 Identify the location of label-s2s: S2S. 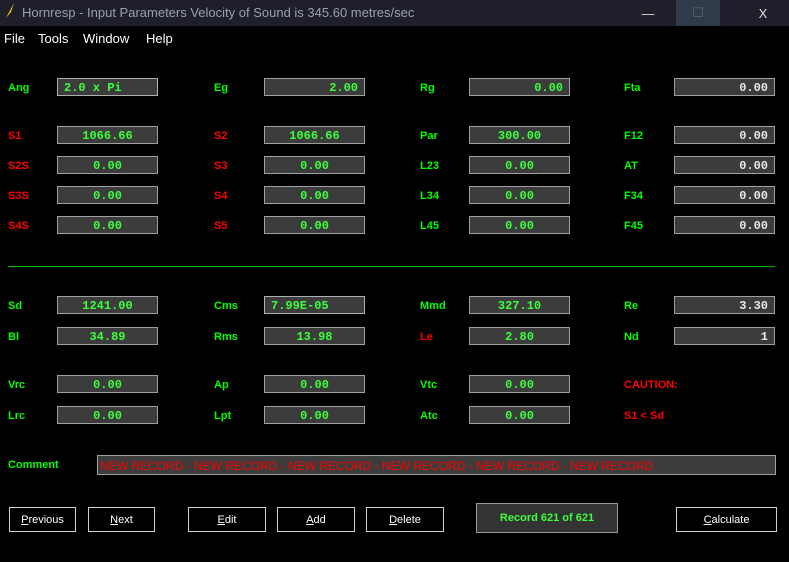
(18, 166).